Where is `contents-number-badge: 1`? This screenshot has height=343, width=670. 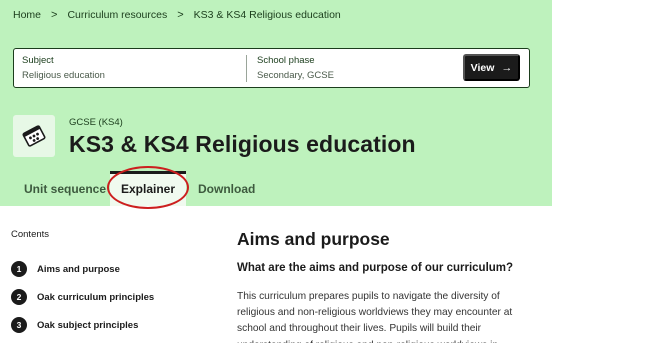
contents-number-badge: 1 is located at coordinates (19, 269).